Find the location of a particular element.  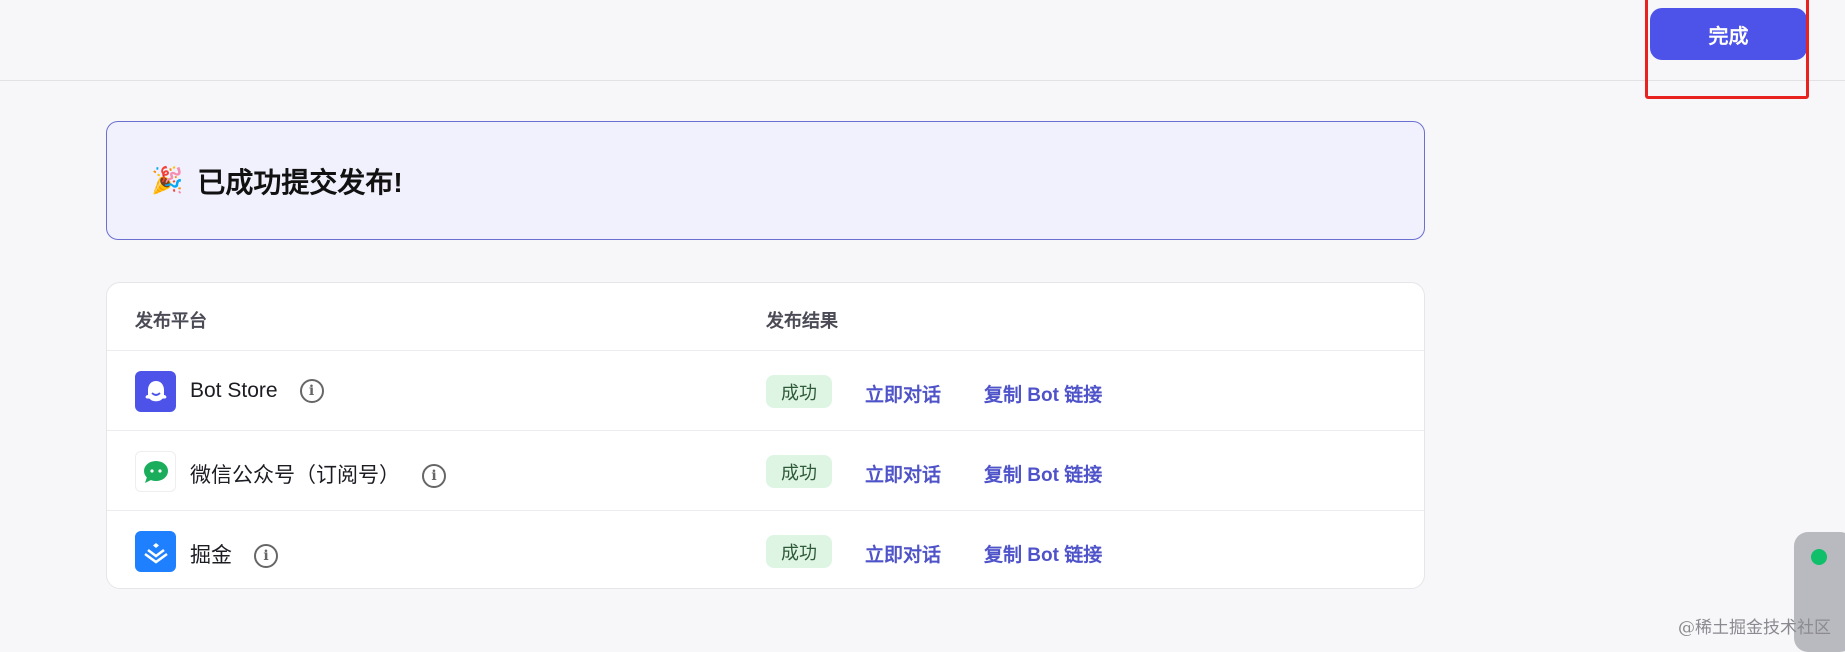

done-button: 完成 is located at coordinates (1728, 34).